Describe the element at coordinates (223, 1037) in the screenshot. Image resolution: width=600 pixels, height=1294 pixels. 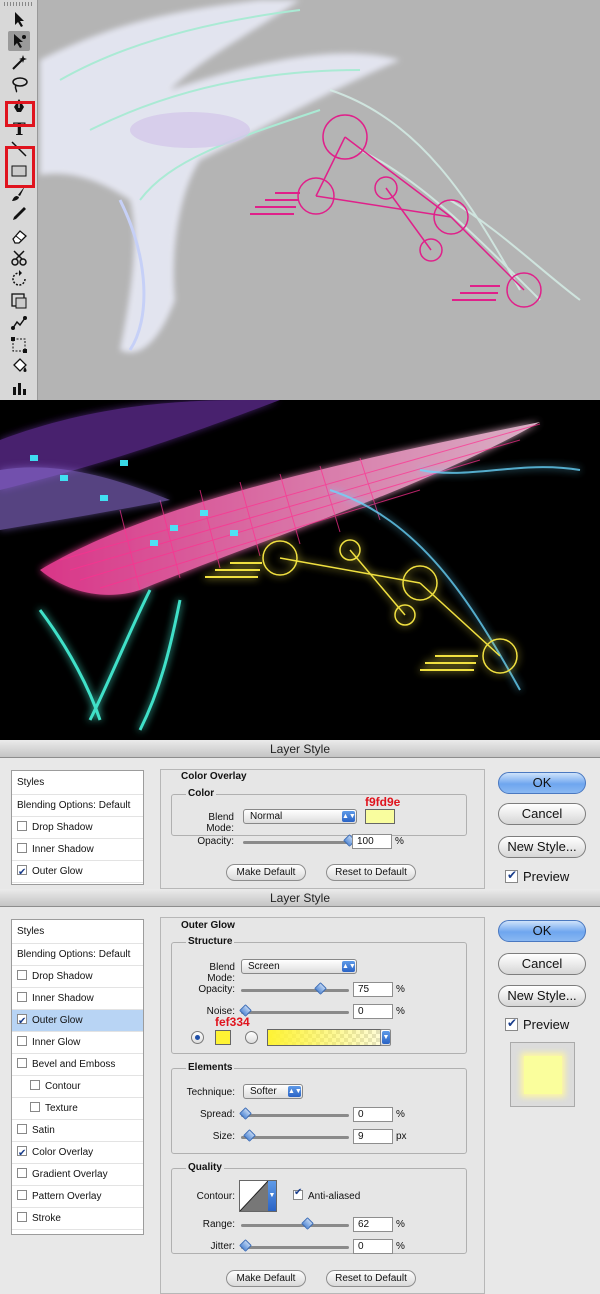
I see `glow-color-swatch` at that location.